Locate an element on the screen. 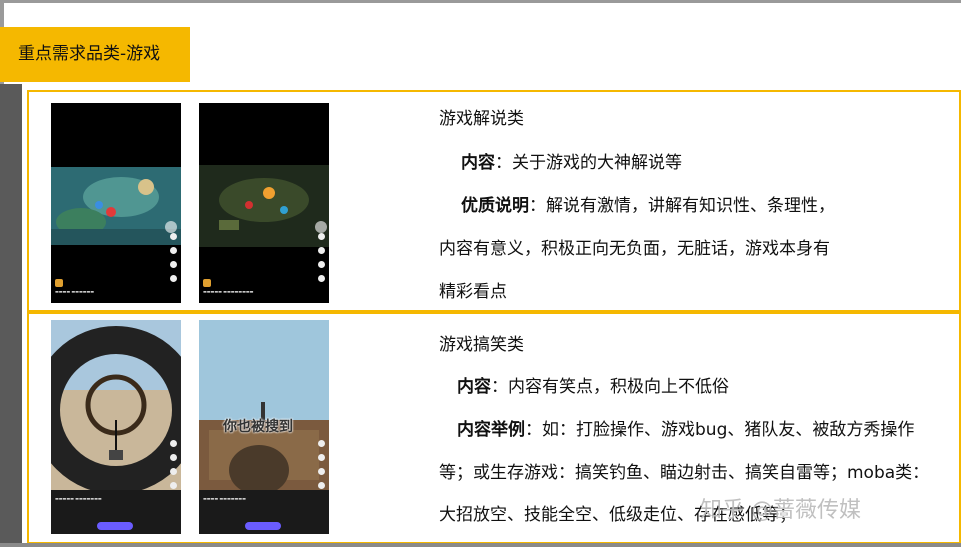 The image size is (961, 547). quality-line: 优质说明：解说有激情，讲解有知识性、条理性， is located at coordinates (637, 203).